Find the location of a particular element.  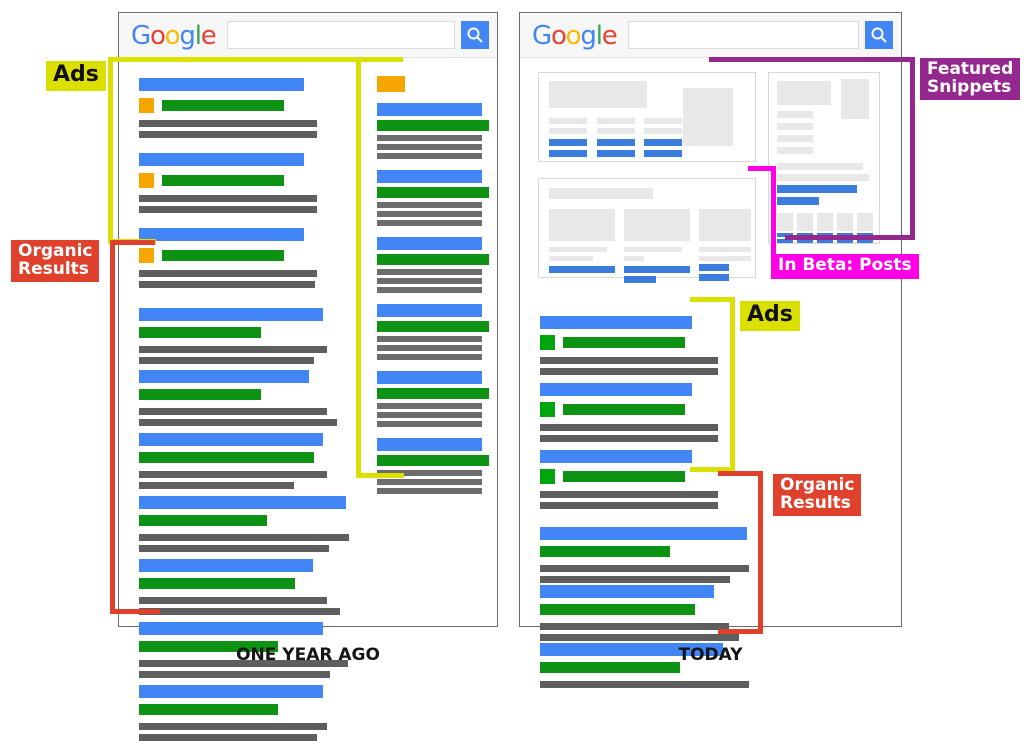

kp-text-line is located at coordinates (795, 138).